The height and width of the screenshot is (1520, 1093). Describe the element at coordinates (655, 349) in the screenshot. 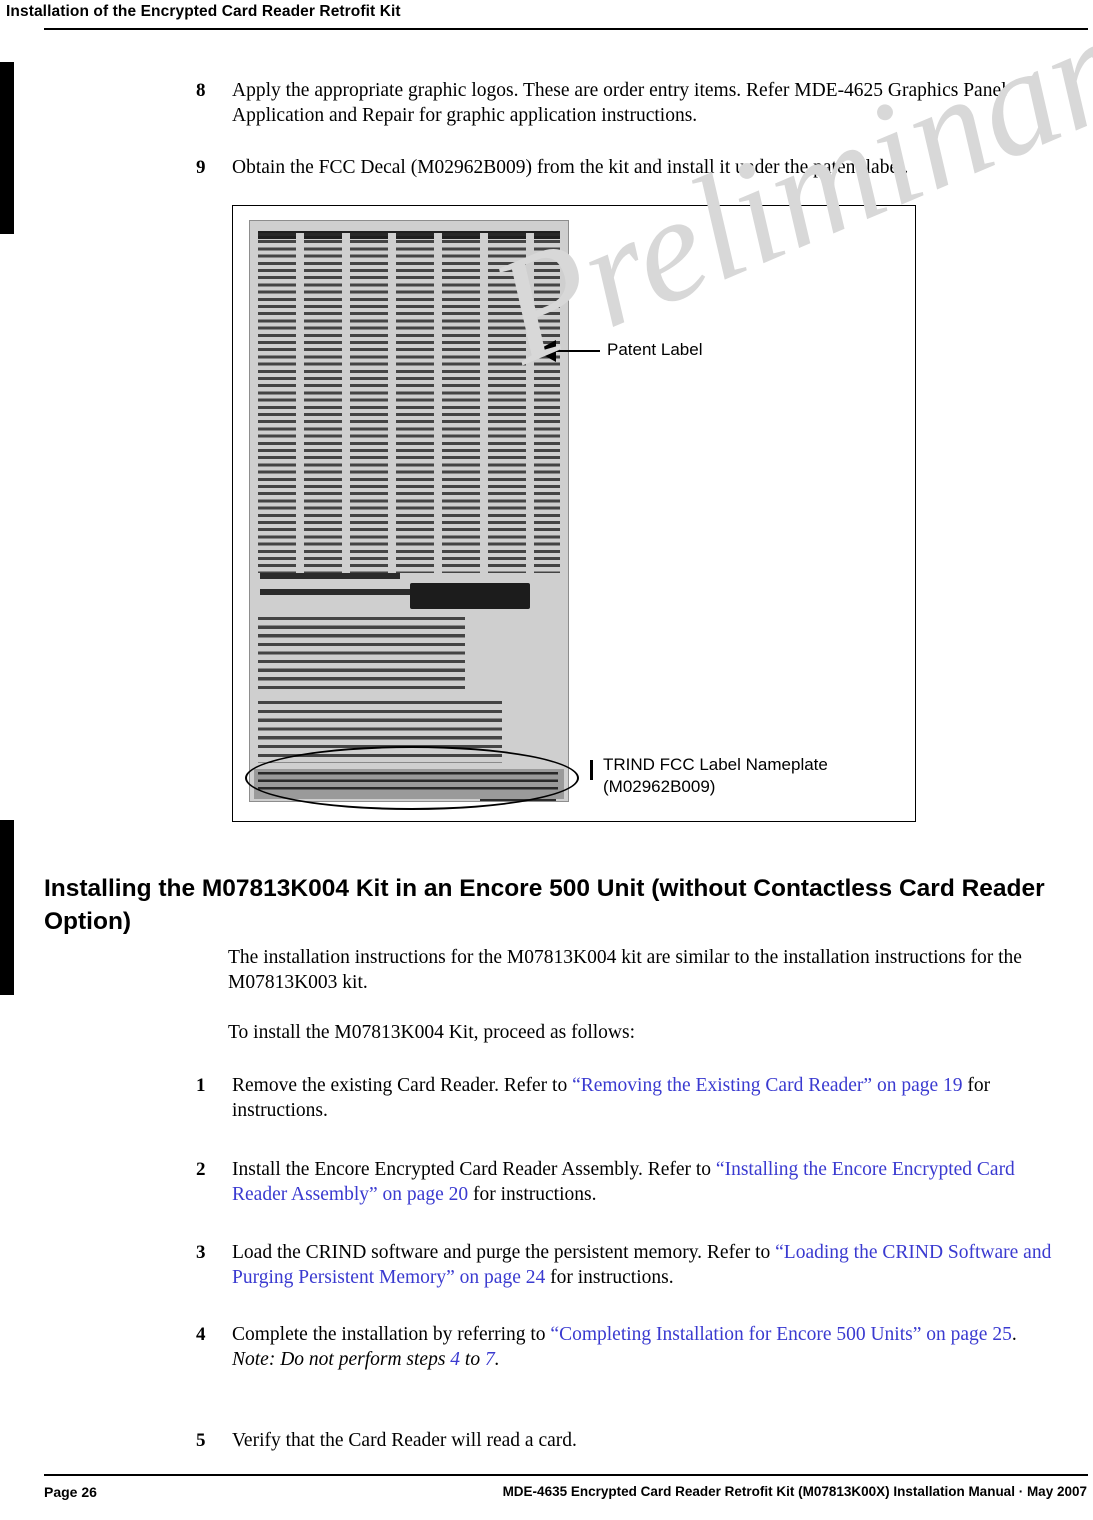

I see `patent-label-callout: Patent Label` at that location.